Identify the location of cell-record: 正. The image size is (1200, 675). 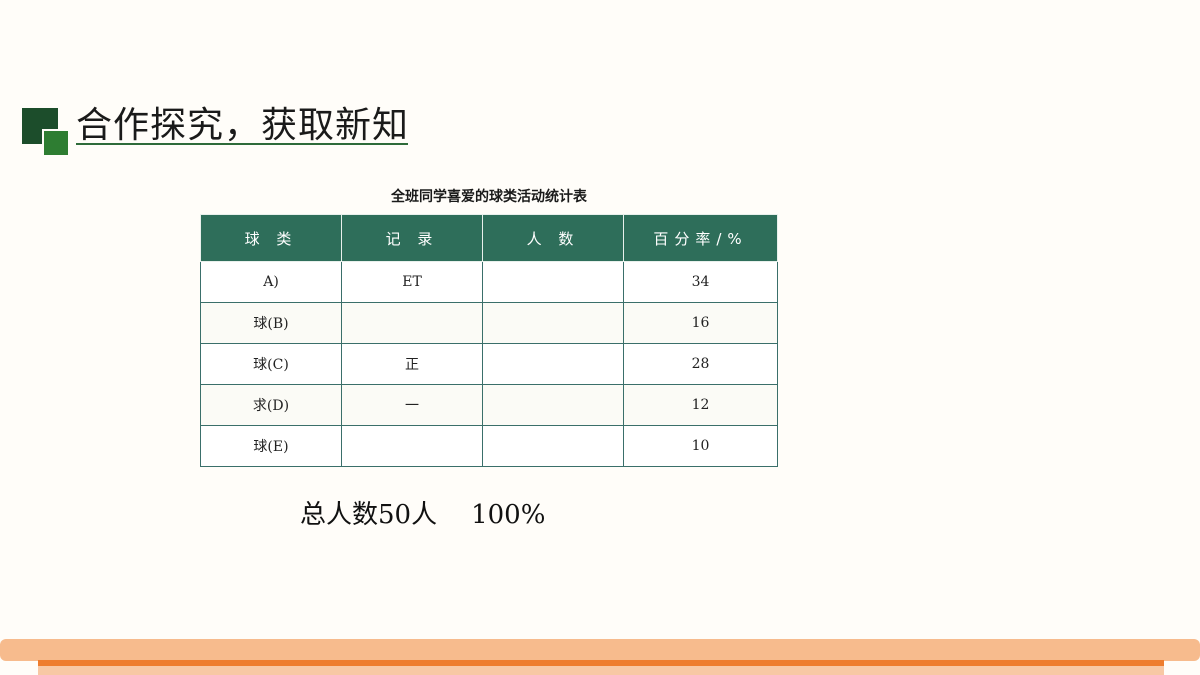
(412, 364).